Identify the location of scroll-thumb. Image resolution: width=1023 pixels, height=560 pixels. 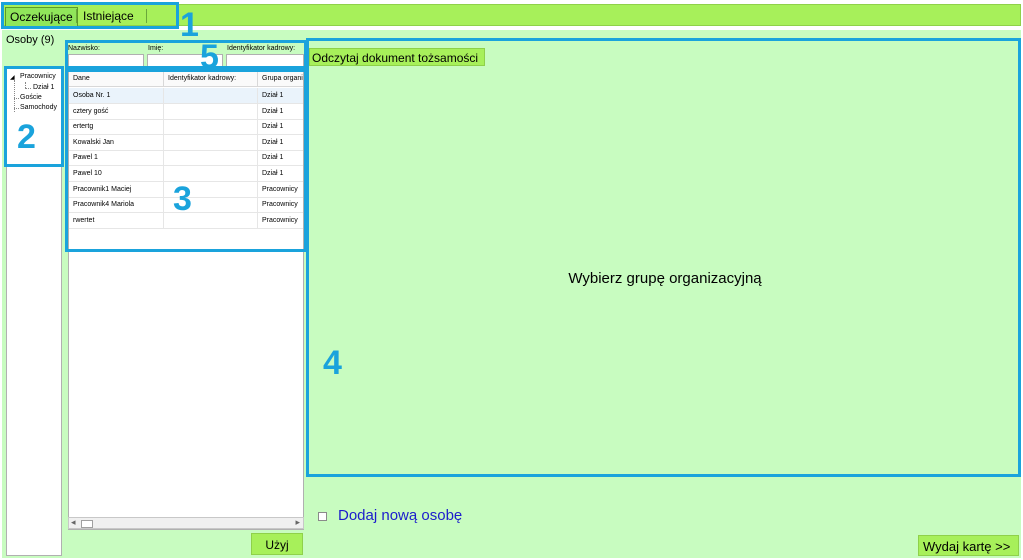
(87, 524).